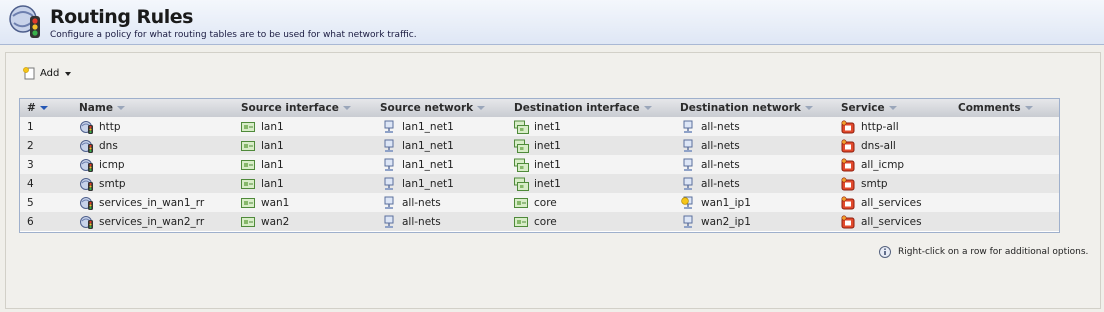  I want to click on cell-text: icmp, so click(112, 164).